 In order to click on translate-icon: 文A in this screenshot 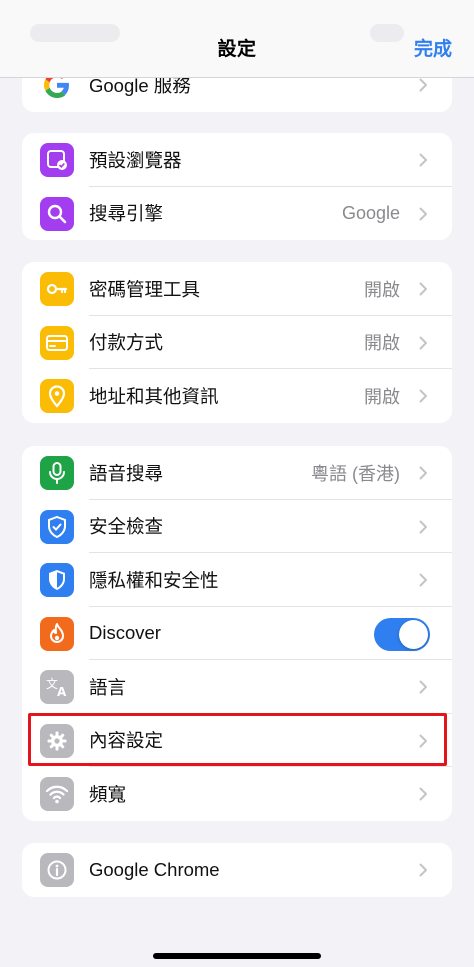, I will do `click(57, 687)`.